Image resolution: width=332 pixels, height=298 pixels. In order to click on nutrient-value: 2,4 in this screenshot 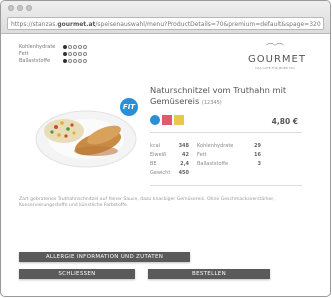, I will do `click(184, 163)`.